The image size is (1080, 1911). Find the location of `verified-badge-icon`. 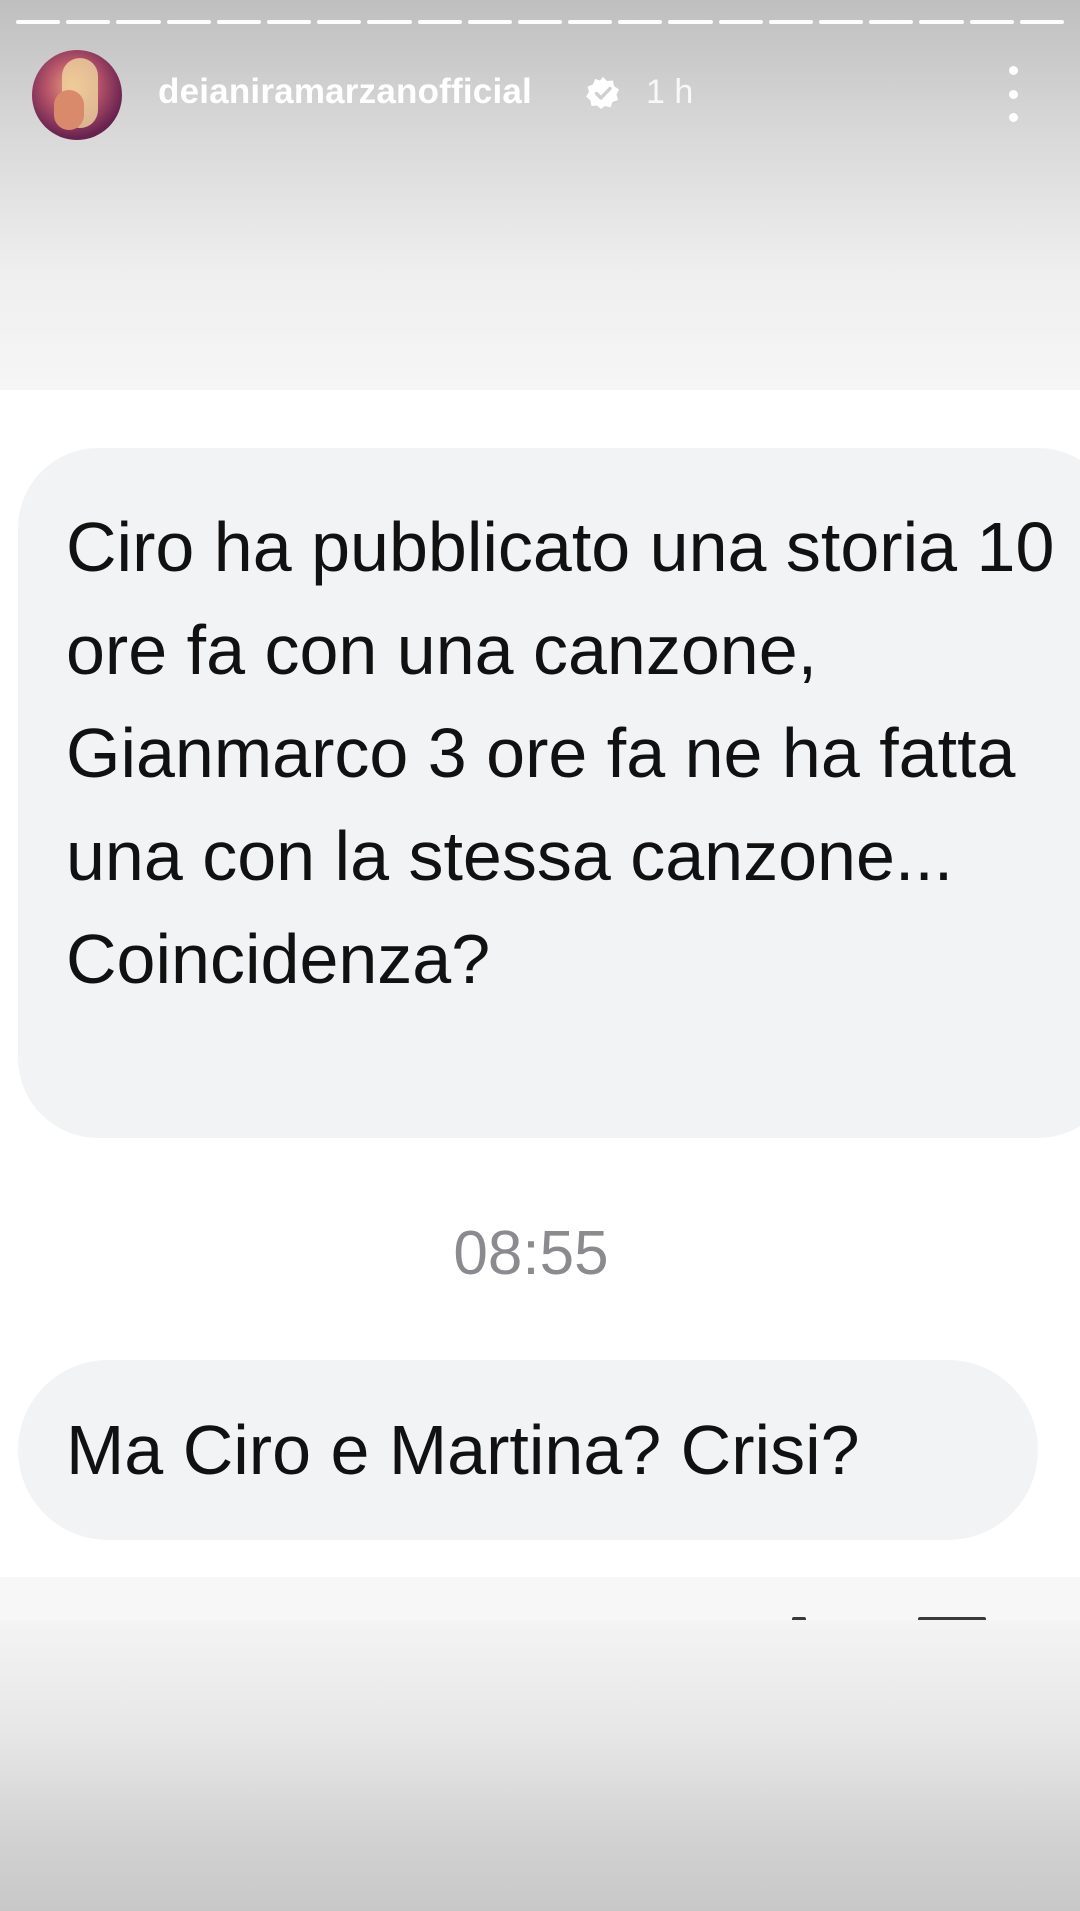

verified-badge-icon is located at coordinates (603, 93).